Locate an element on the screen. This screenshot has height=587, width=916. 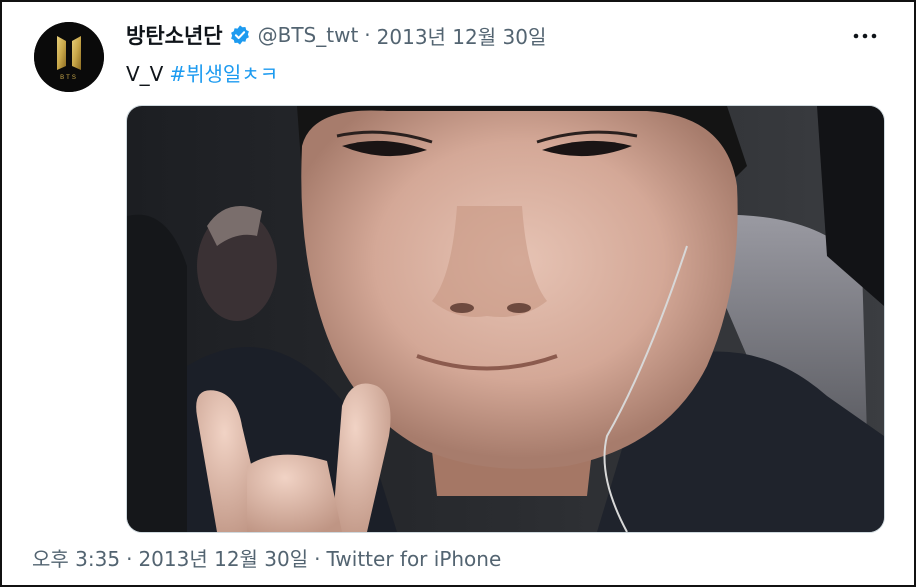
hashtag-link: #뷔생일ㅊㅋ is located at coordinates (223, 74).